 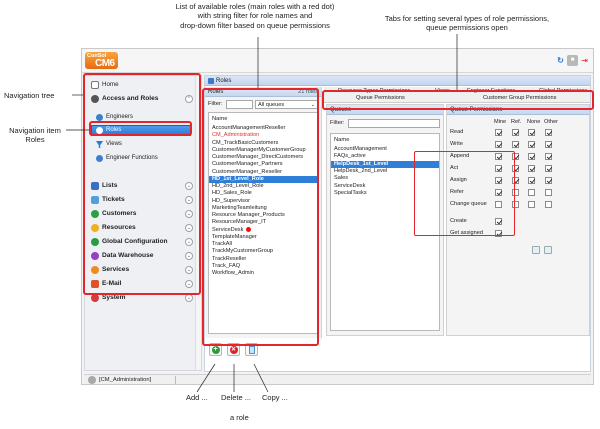 What do you see at coordinates (394, 123) in the screenshot?
I see `queues-filter-input` at bounding box center [394, 123].